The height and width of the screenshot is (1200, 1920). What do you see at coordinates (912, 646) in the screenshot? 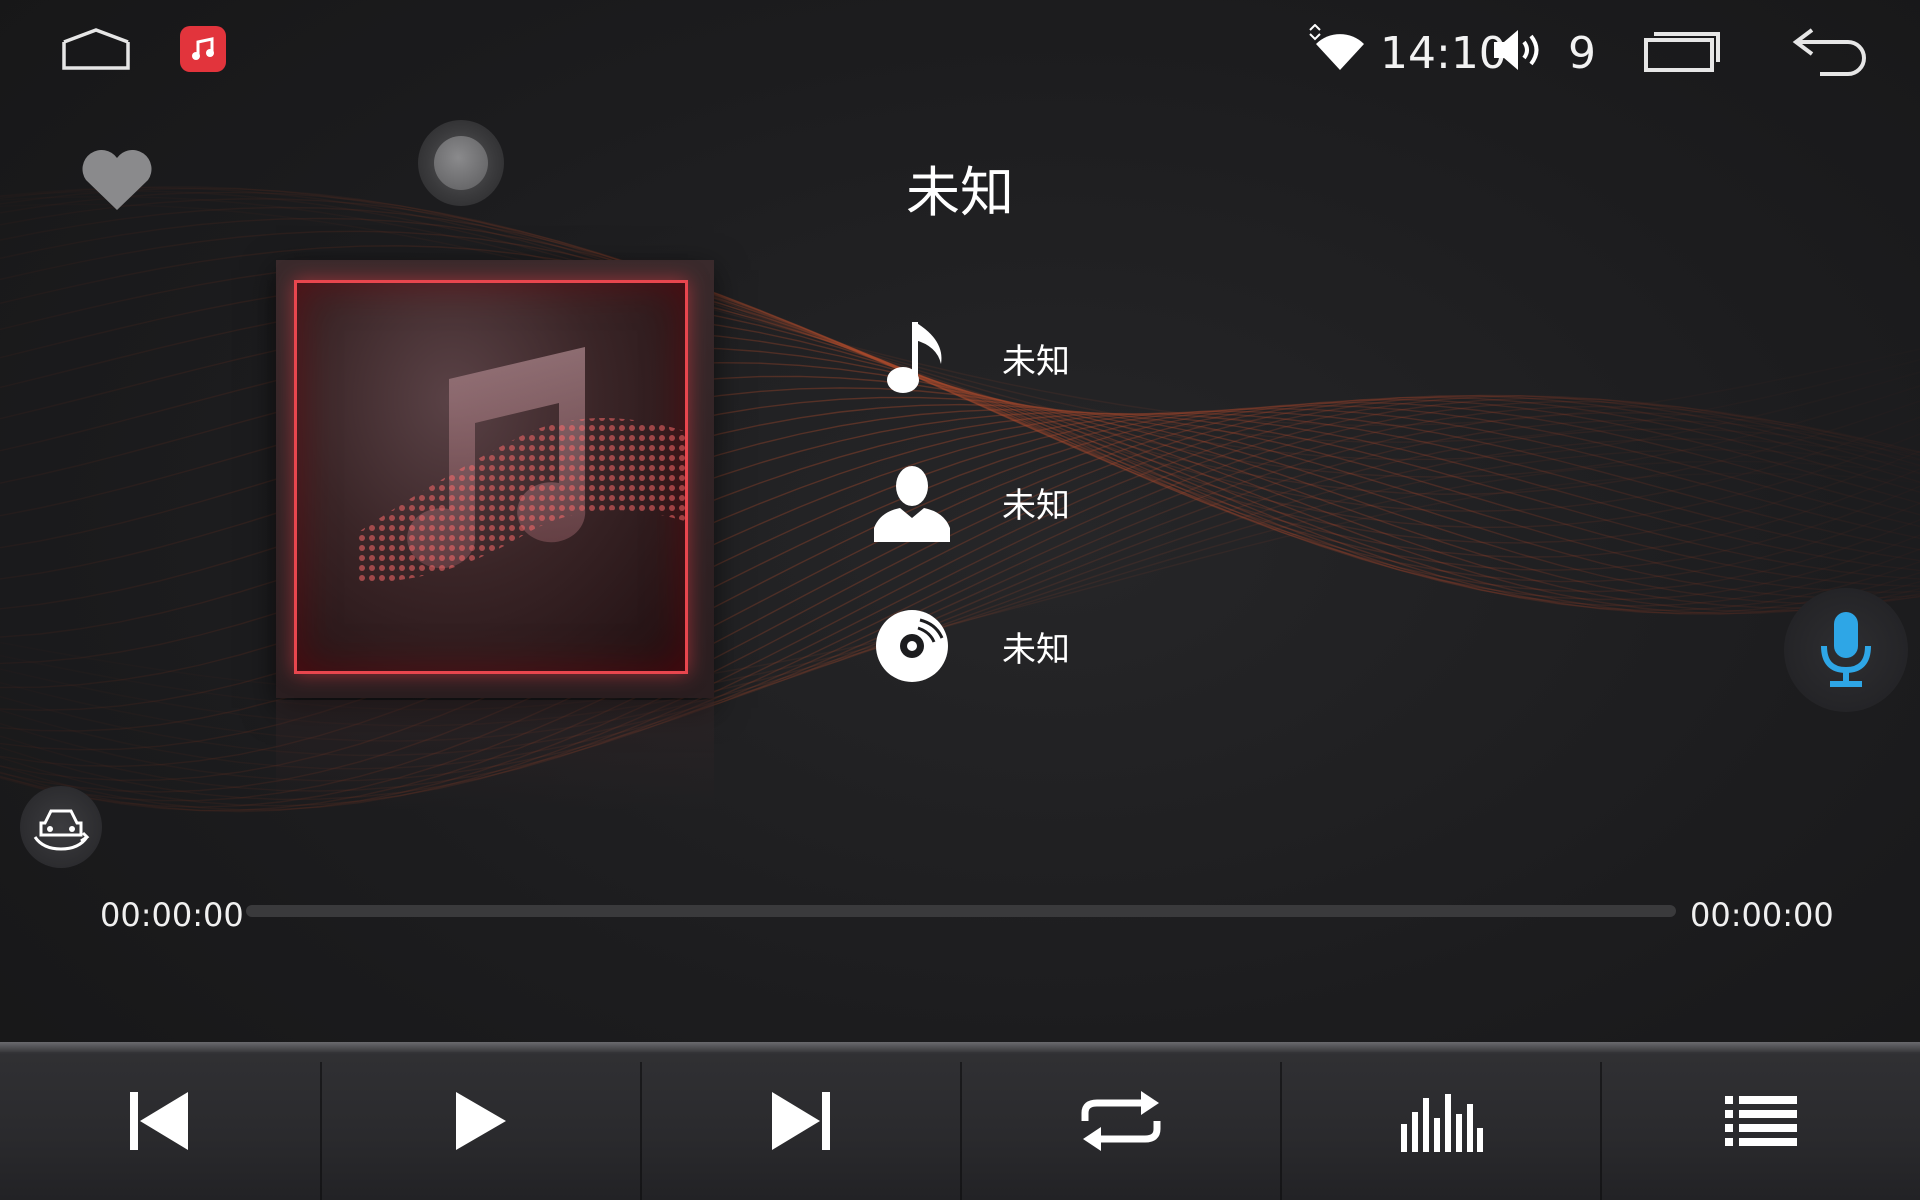
I see `album-disc-icon` at bounding box center [912, 646].